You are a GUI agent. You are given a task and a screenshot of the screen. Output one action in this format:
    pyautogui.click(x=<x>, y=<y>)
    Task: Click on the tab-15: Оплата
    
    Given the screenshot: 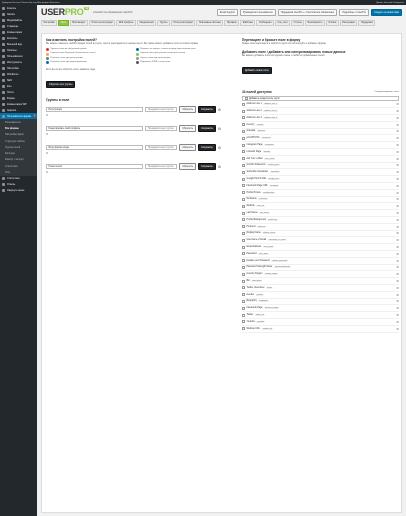 What is the action you would take?
    pyautogui.click(x=332, y=23)
    